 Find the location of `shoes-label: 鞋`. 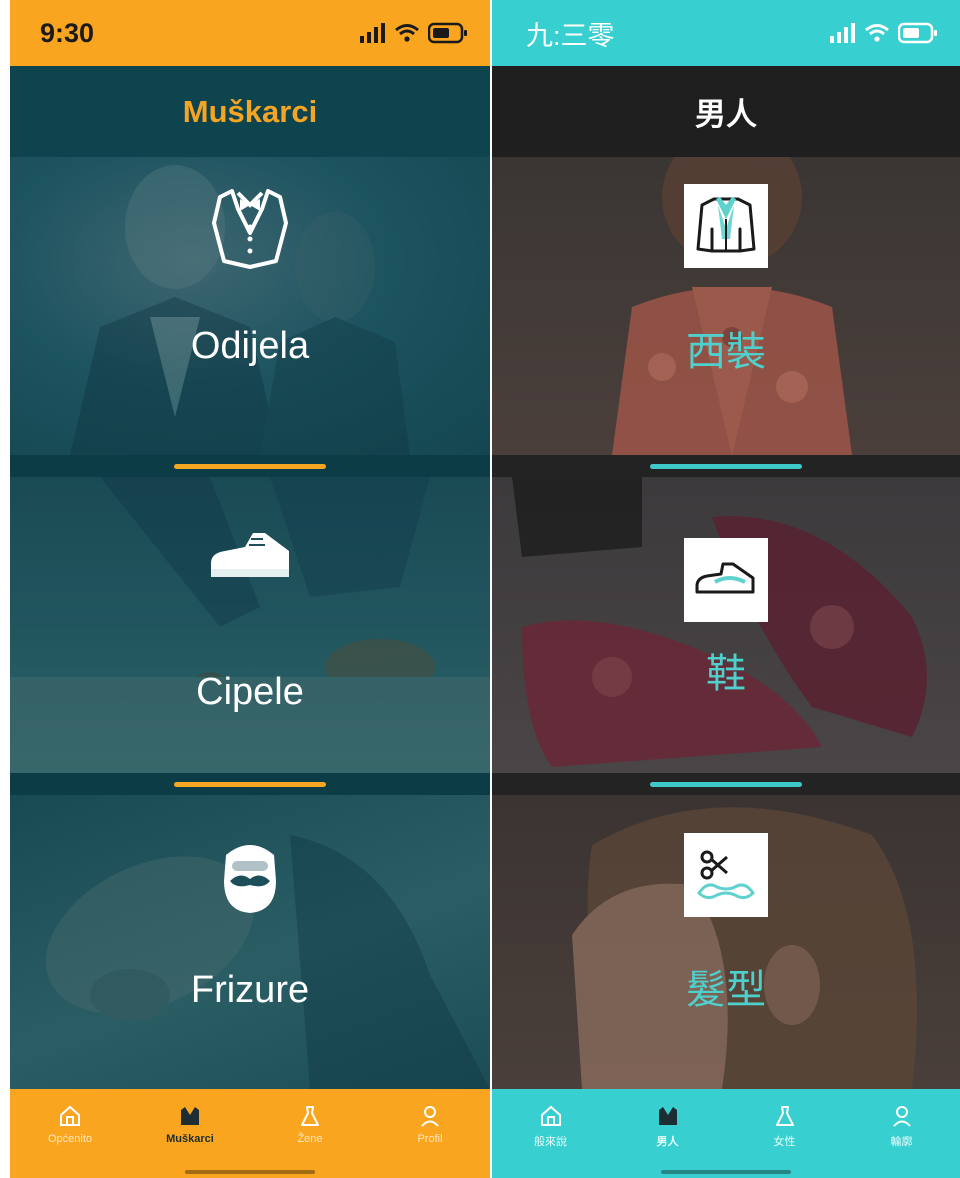

shoes-label: 鞋 is located at coordinates (726, 674).